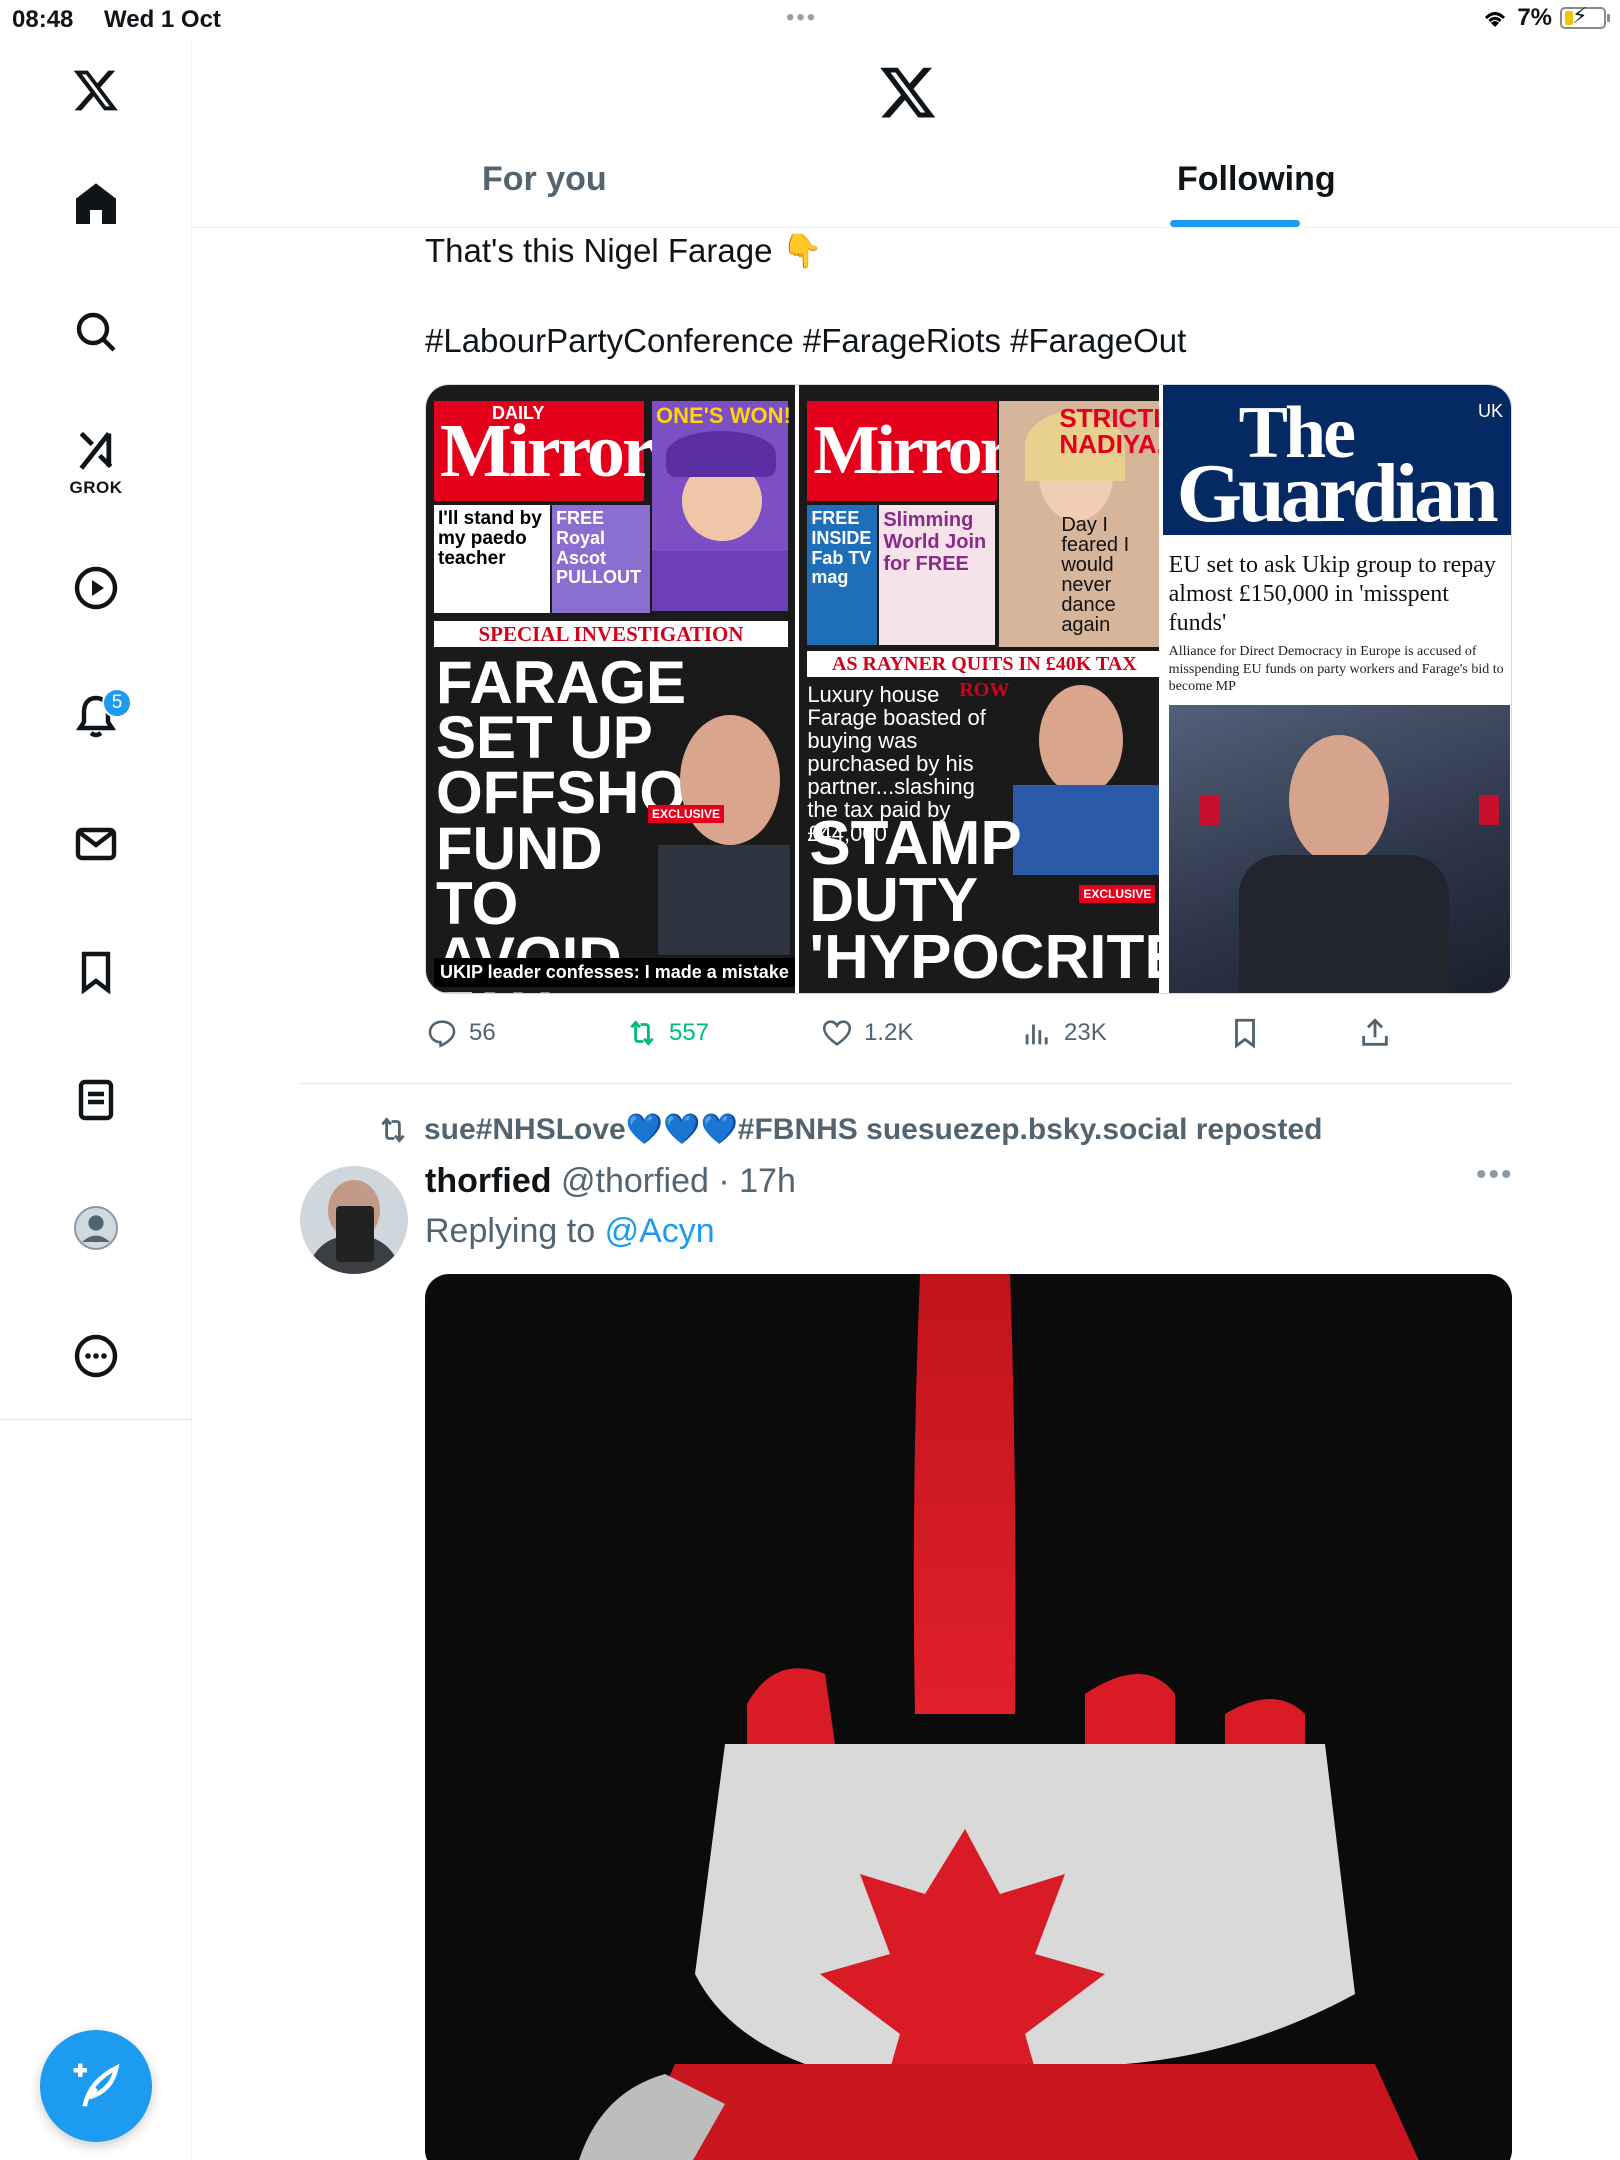  I want to click on messages-icon, so click(96, 844).